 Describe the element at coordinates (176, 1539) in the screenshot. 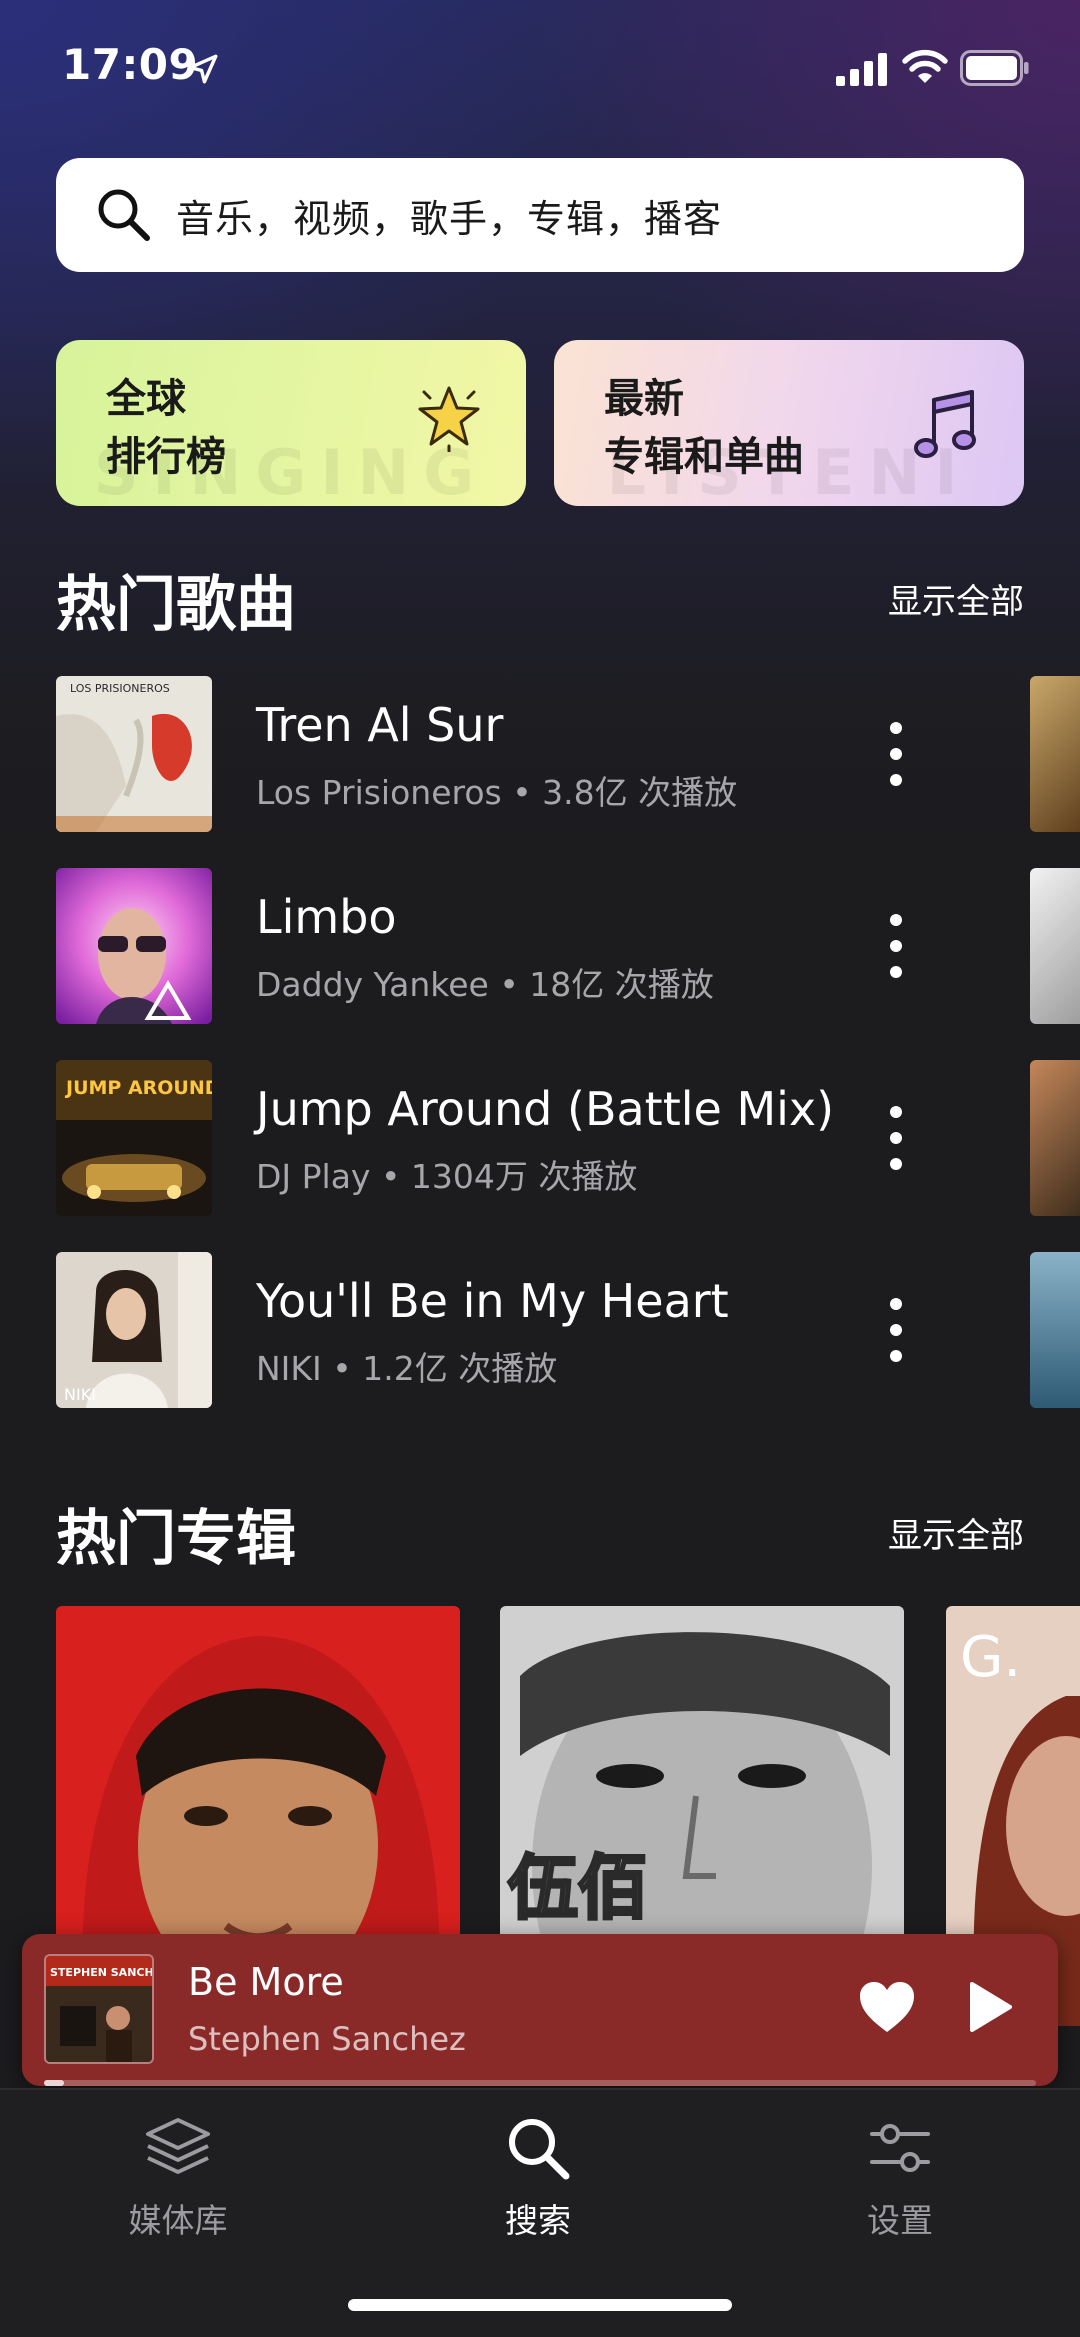

I see `hot-albums-title: 热门专辑` at that location.